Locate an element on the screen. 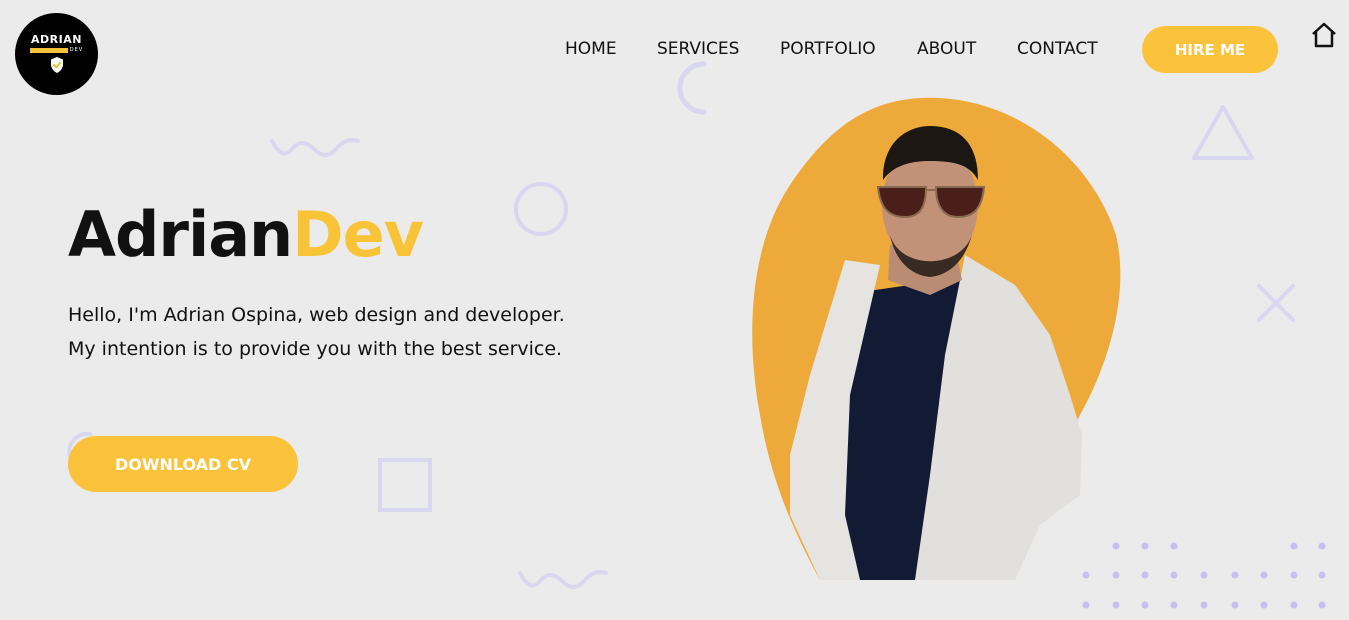 The width and height of the screenshot is (1349, 620). squiggle-decoration-bottom is located at coordinates (563, 579).